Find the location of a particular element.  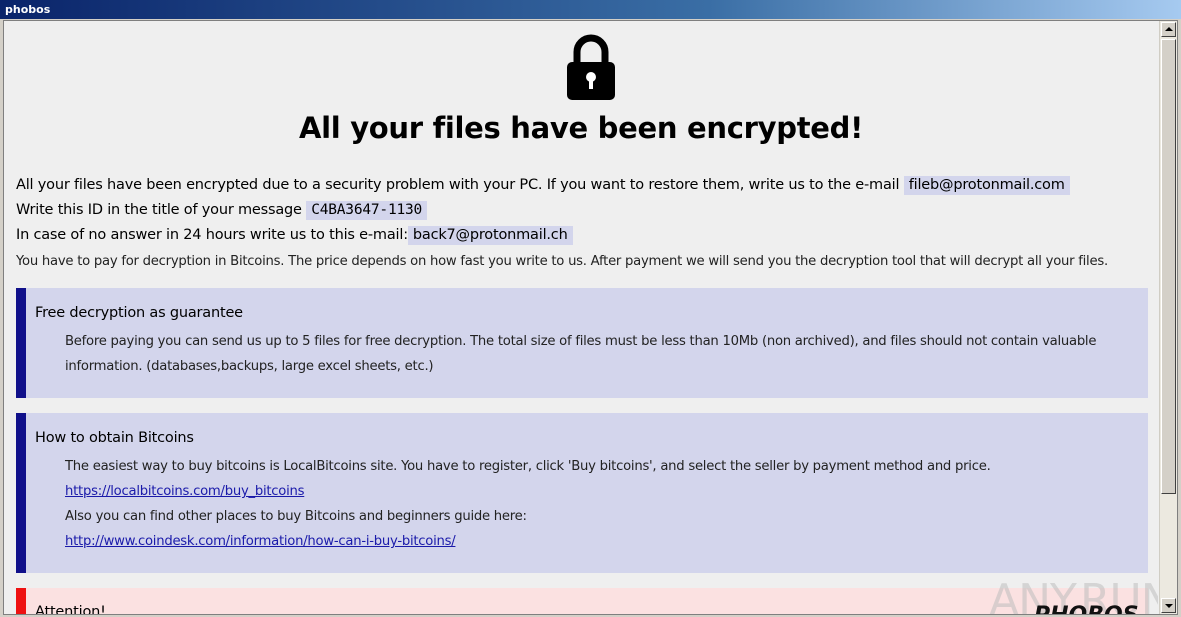

phobos-logo: PHOBOS is located at coordinates (1086, 608).